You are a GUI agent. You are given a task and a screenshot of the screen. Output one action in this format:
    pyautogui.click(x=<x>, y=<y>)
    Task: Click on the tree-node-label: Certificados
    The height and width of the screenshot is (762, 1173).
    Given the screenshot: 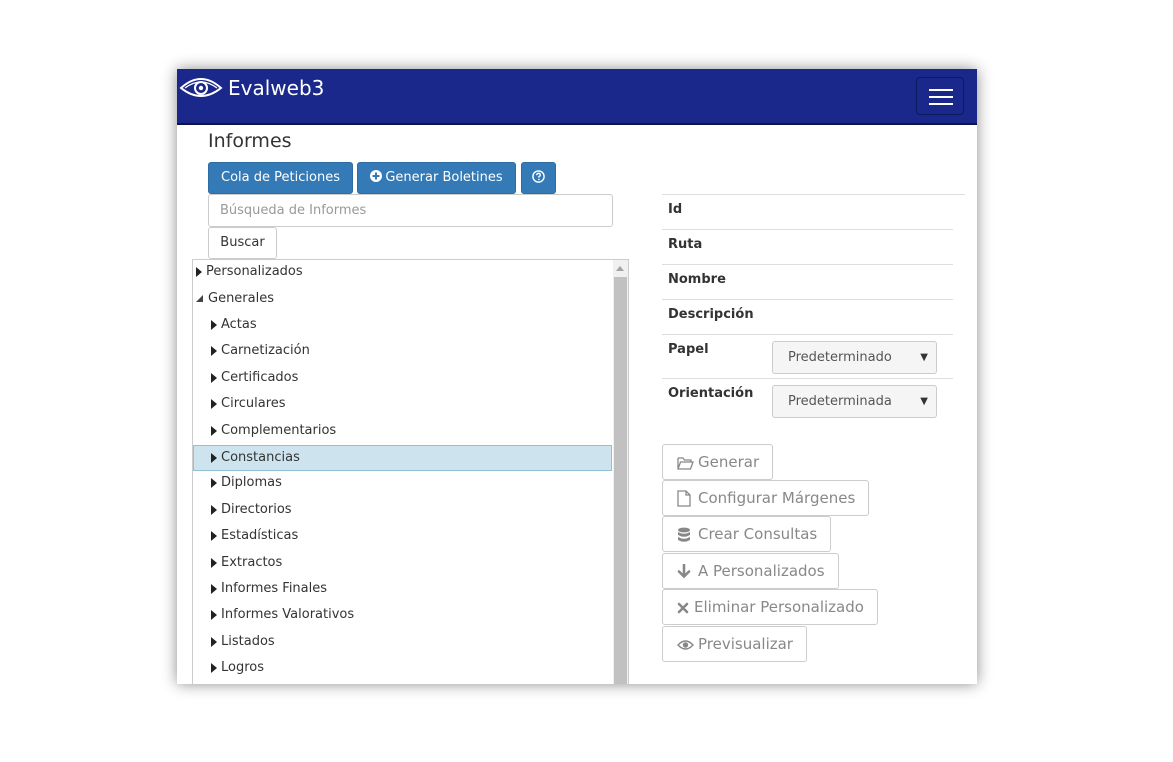 What is the action you would take?
    pyautogui.click(x=260, y=377)
    